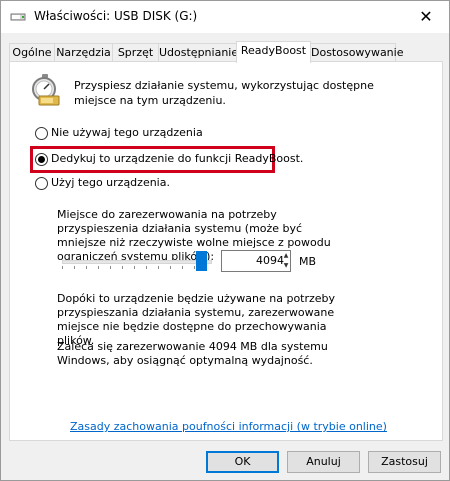 This screenshot has height=481, width=450. Describe the element at coordinates (256, 261) in the screenshot. I see `reserve-size-input: 4094` at that location.